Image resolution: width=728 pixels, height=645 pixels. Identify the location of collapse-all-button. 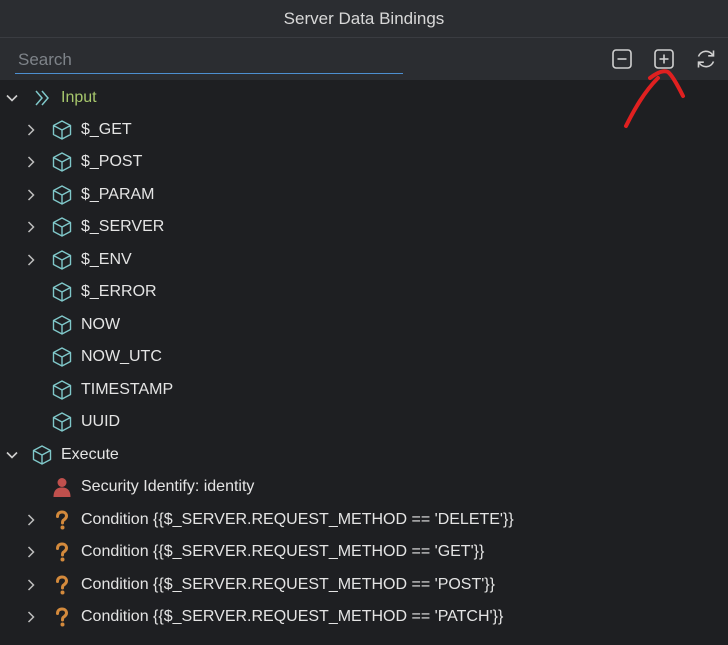
(622, 59).